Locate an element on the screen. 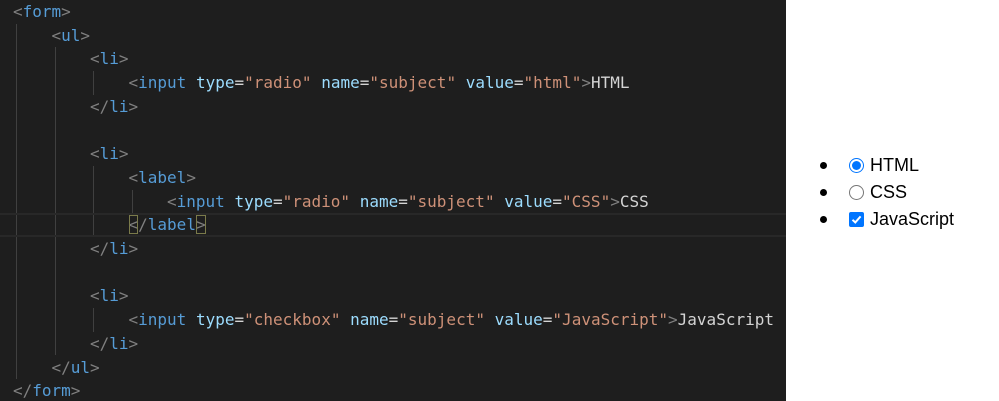  code-token: value is located at coordinates (518, 320).